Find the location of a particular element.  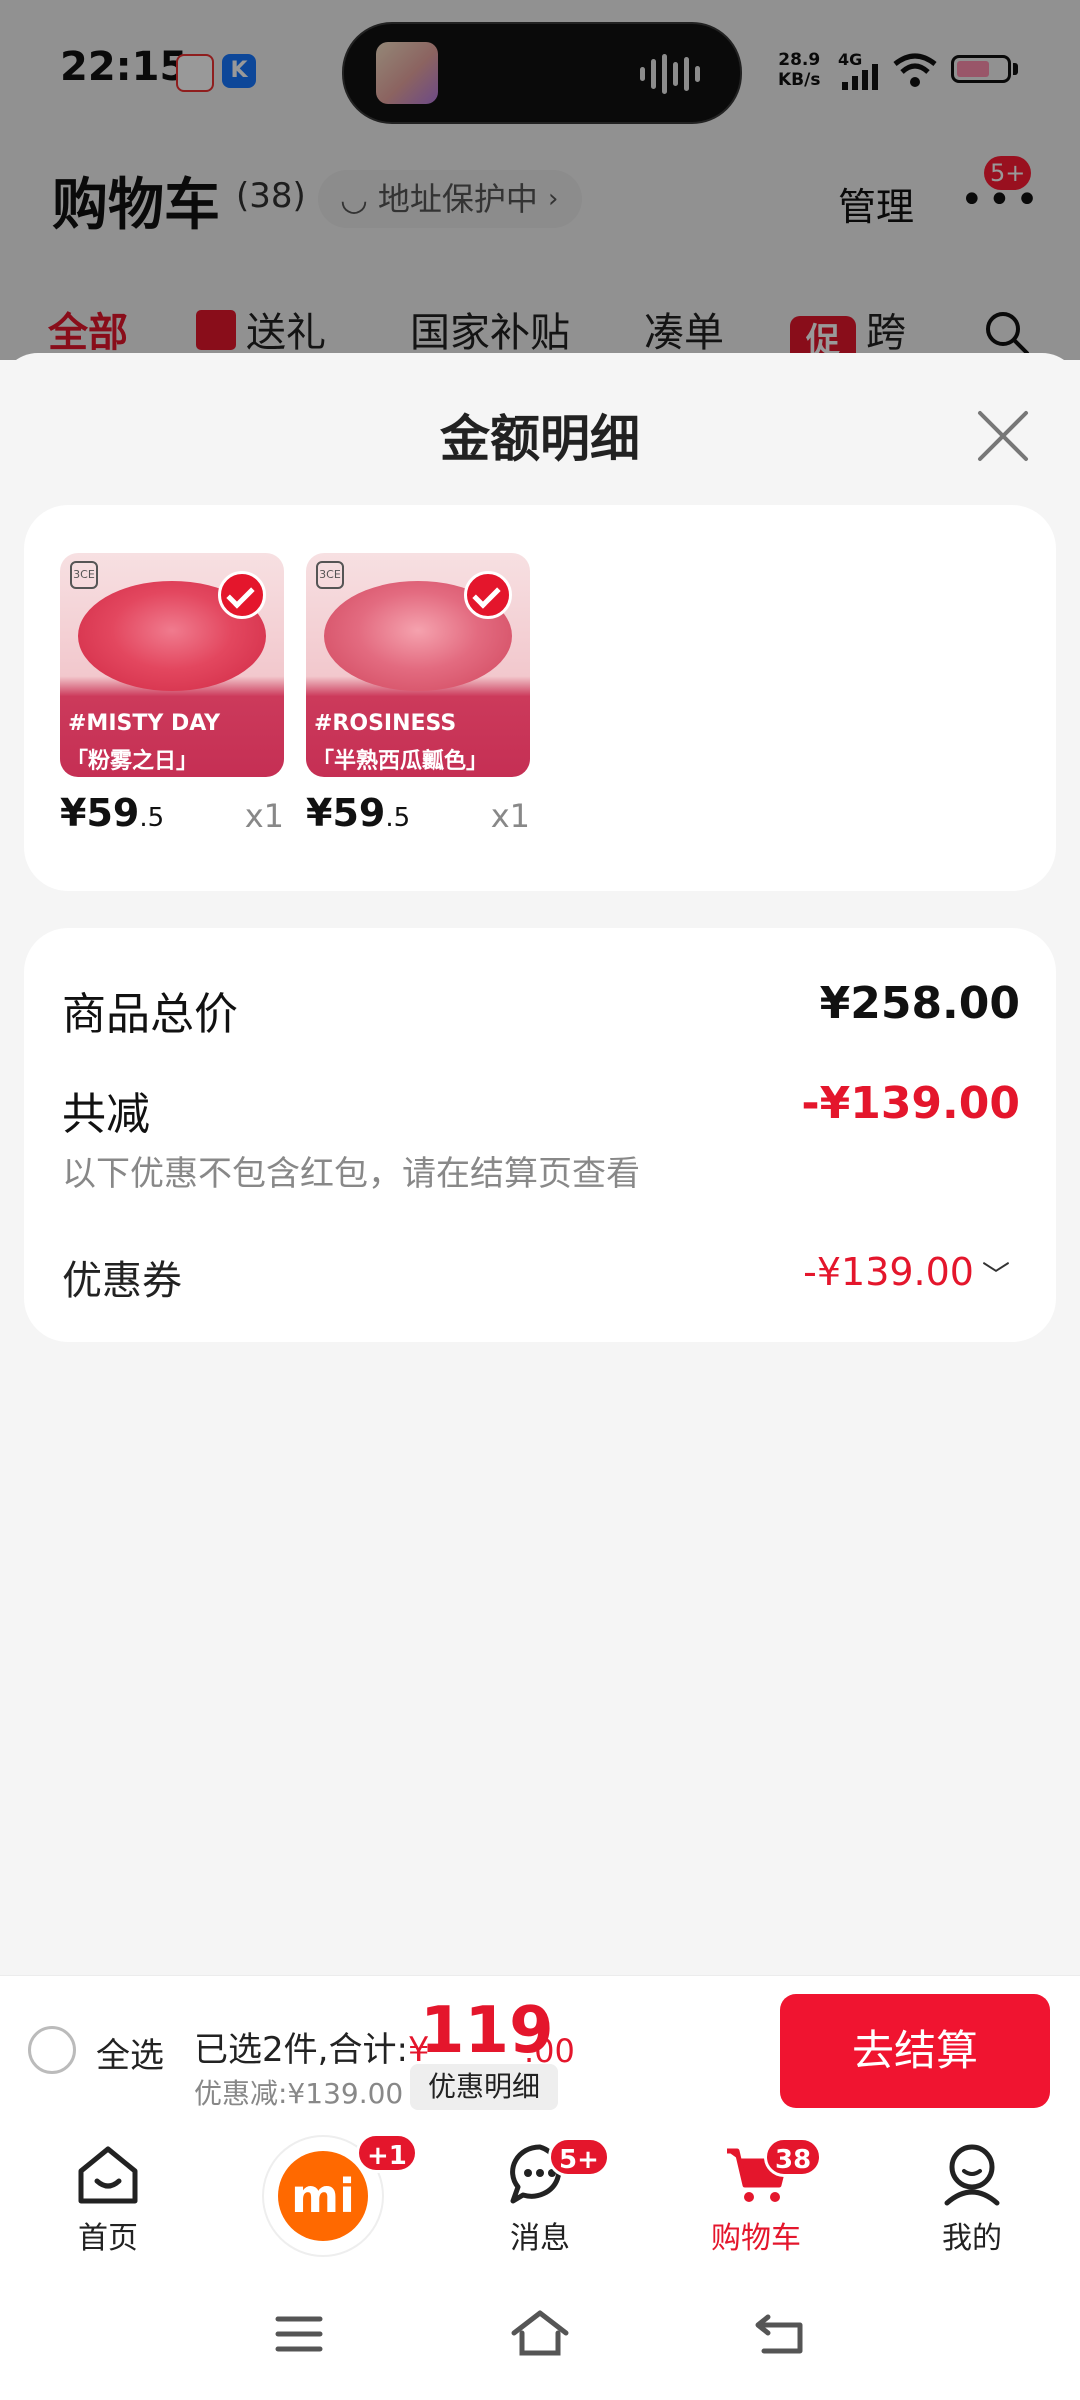

shade-name: 「粉雾之日」 is located at coordinates (132, 761).